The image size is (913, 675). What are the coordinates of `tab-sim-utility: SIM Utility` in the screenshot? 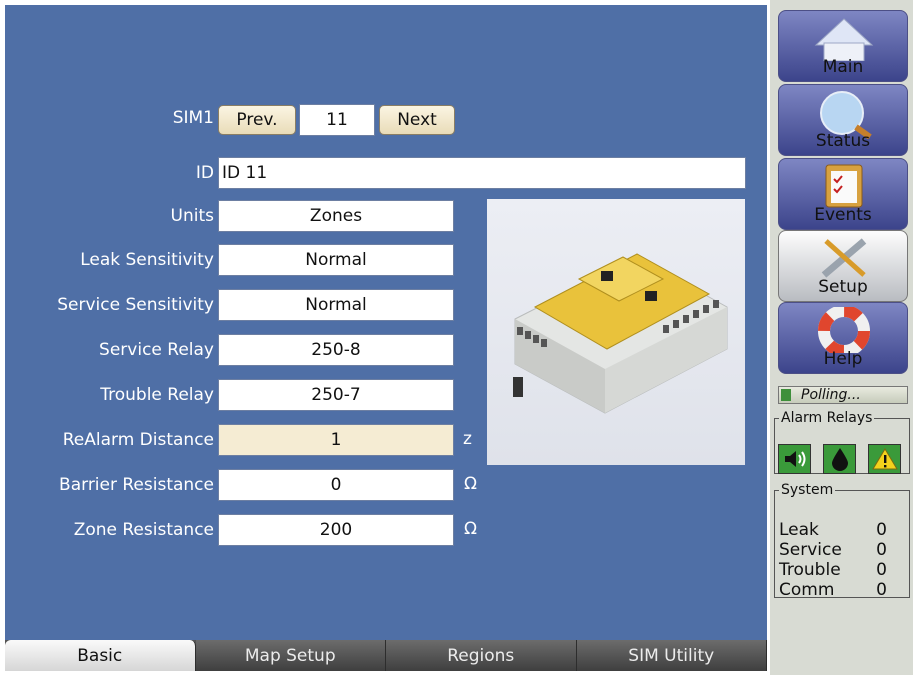 It's located at (671, 655).